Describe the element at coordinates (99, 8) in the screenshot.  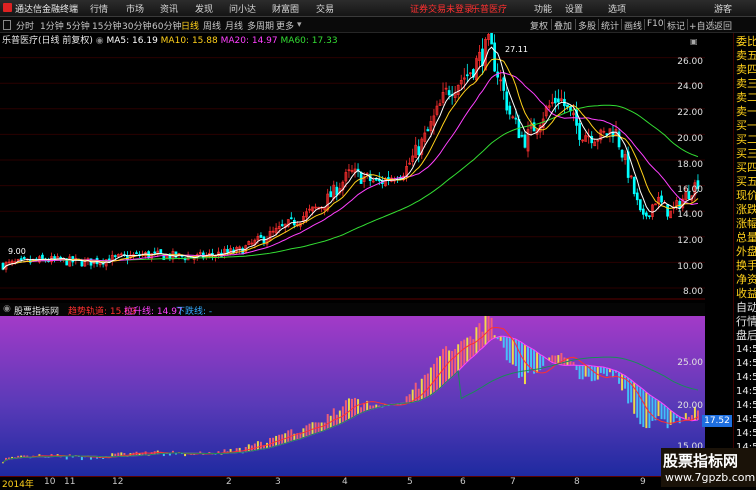
I see `menu-hangqing: 行情` at that location.